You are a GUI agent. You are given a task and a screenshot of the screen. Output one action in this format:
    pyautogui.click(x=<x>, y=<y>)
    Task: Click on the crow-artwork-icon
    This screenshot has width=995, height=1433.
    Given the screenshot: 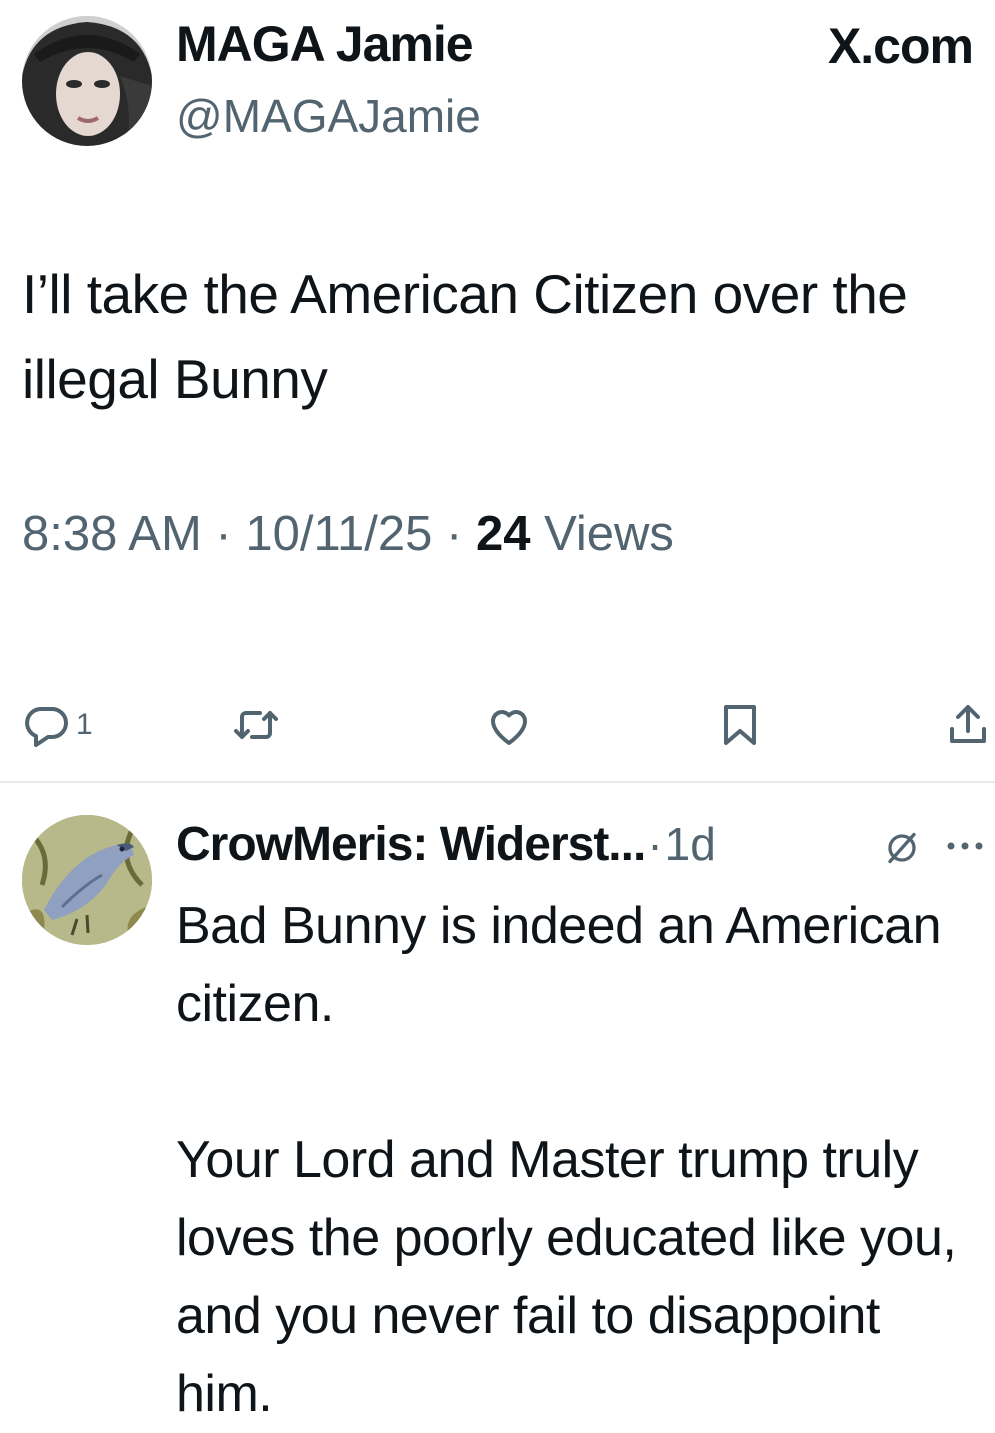 What is the action you would take?
    pyautogui.click(x=87, y=880)
    